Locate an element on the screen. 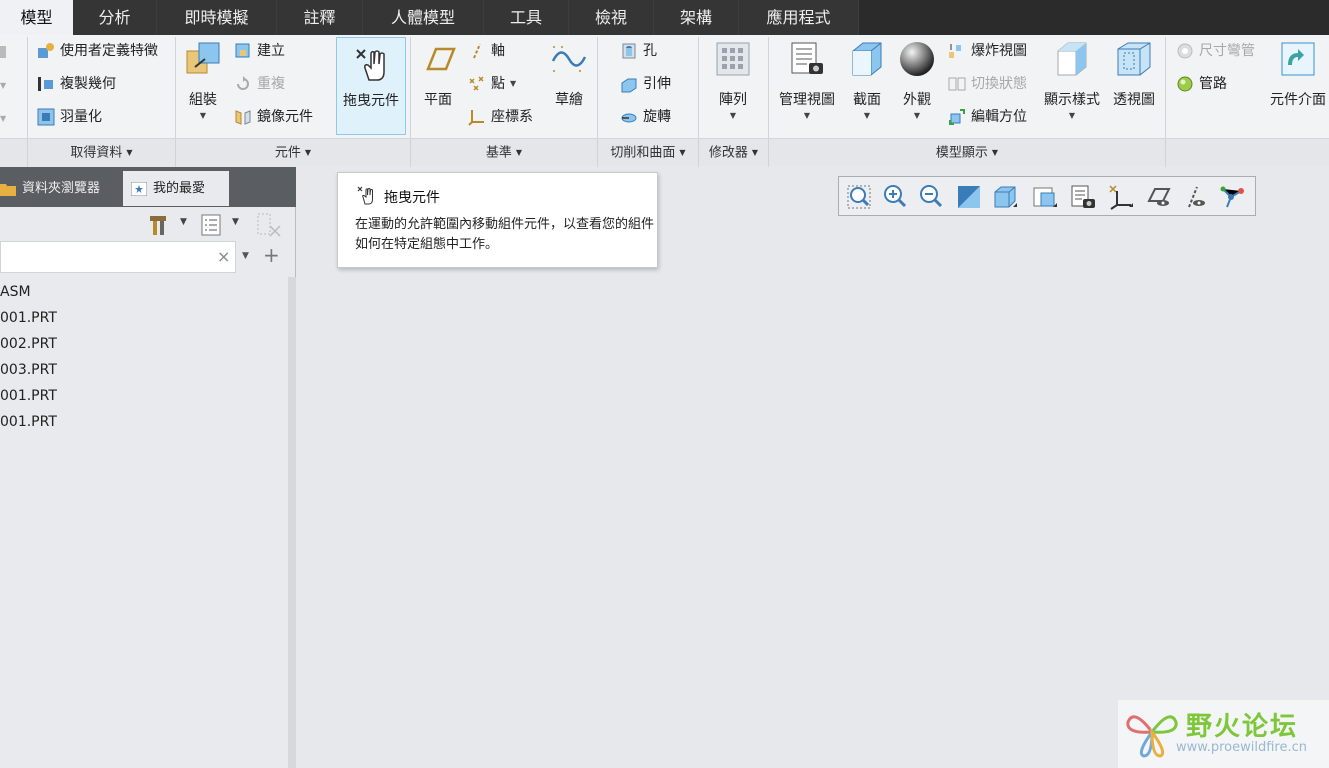 Image resolution: width=1329 pixels, height=768 pixels. section-dropdown-icon: ▼ is located at coordinates (867, 115).